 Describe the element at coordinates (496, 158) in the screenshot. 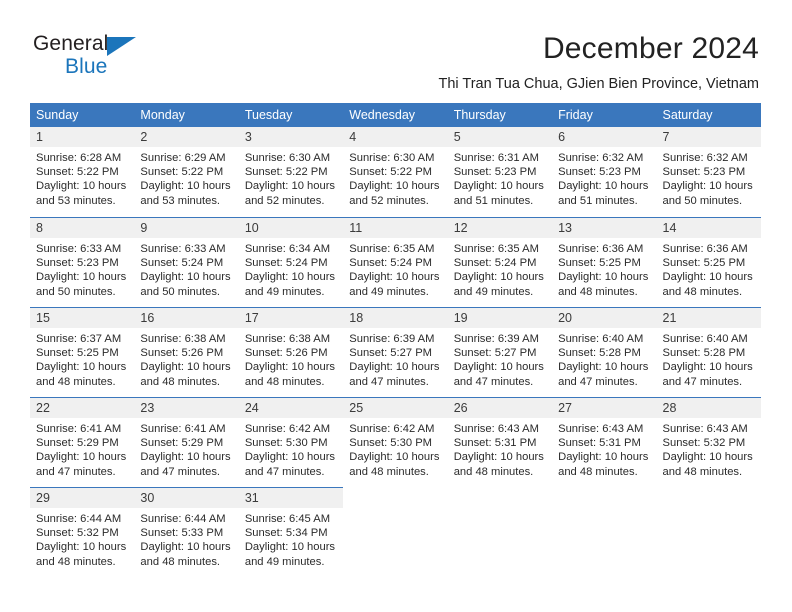

I see `sunrise-text: Sunrise: 6:31 AM` at that location.